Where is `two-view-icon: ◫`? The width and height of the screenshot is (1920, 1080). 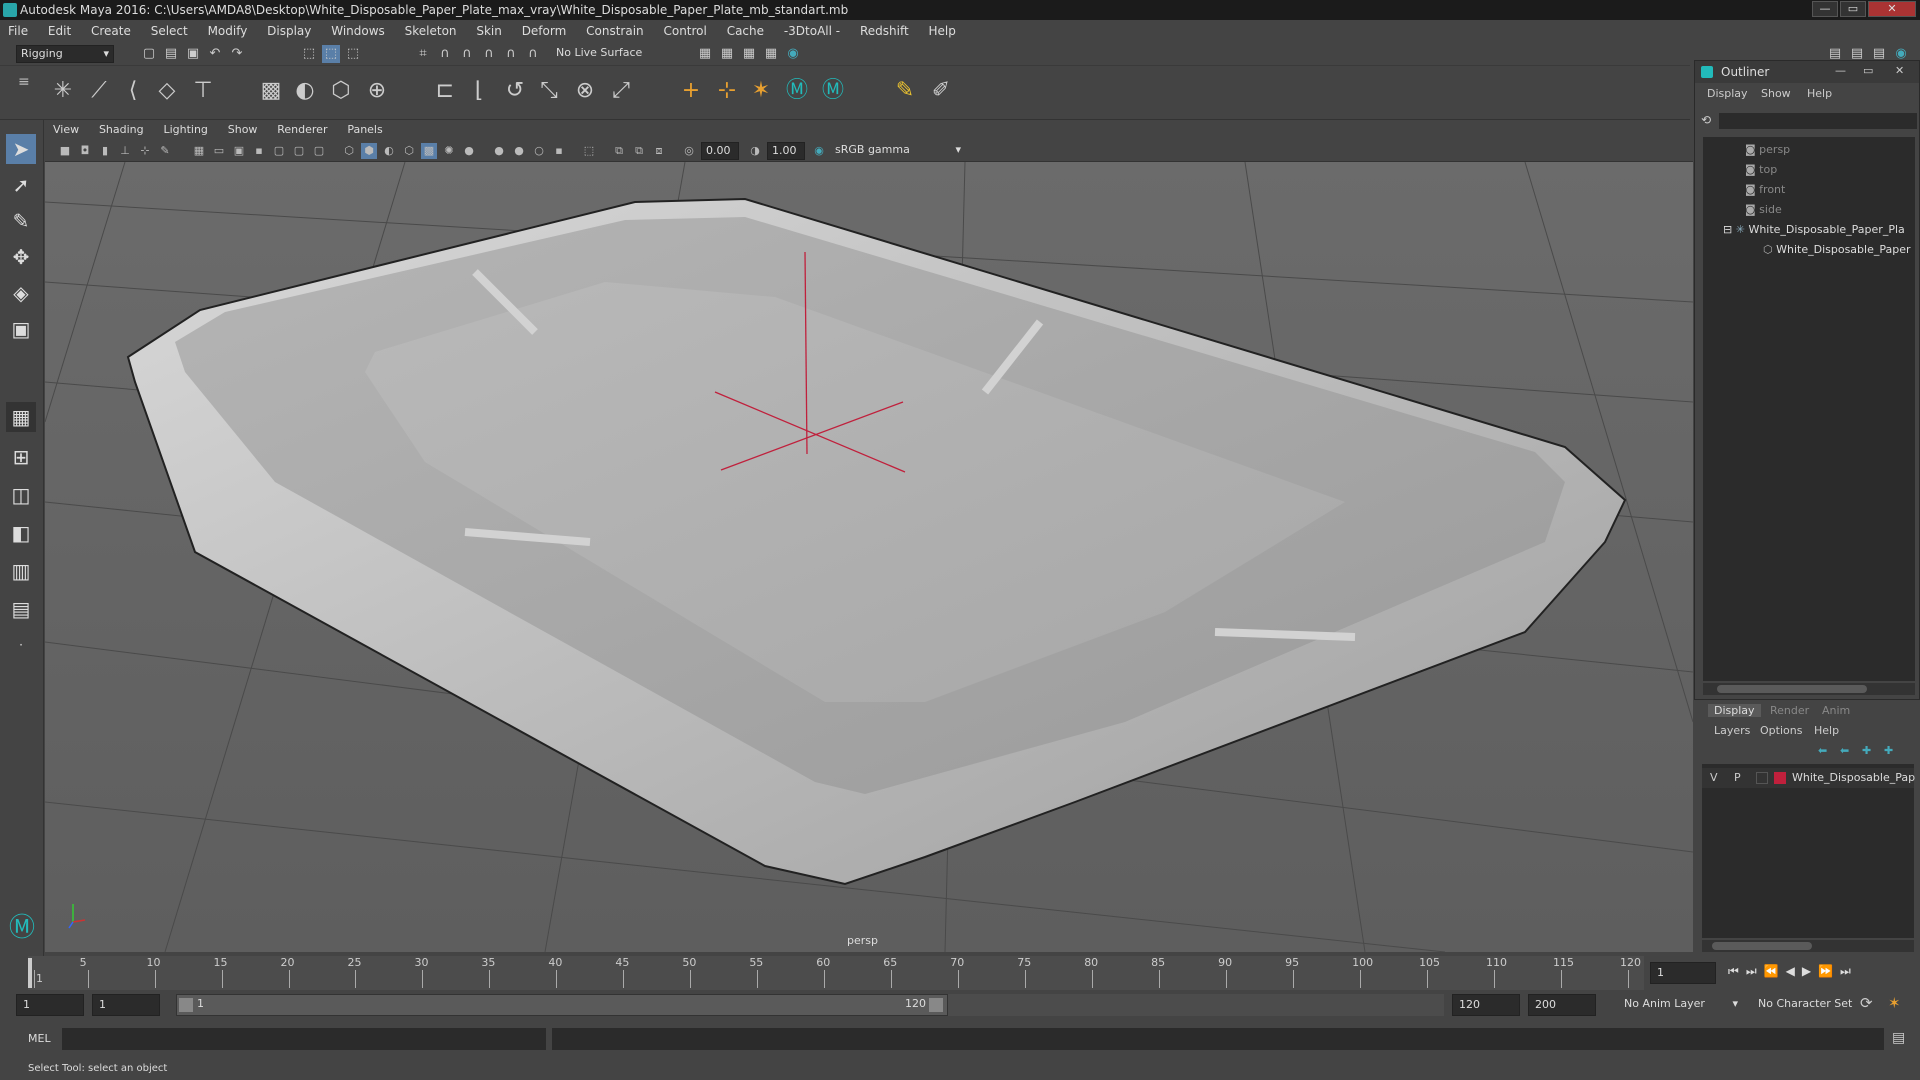 two-view-icon: ◫ is located at coordinates (21, 495).